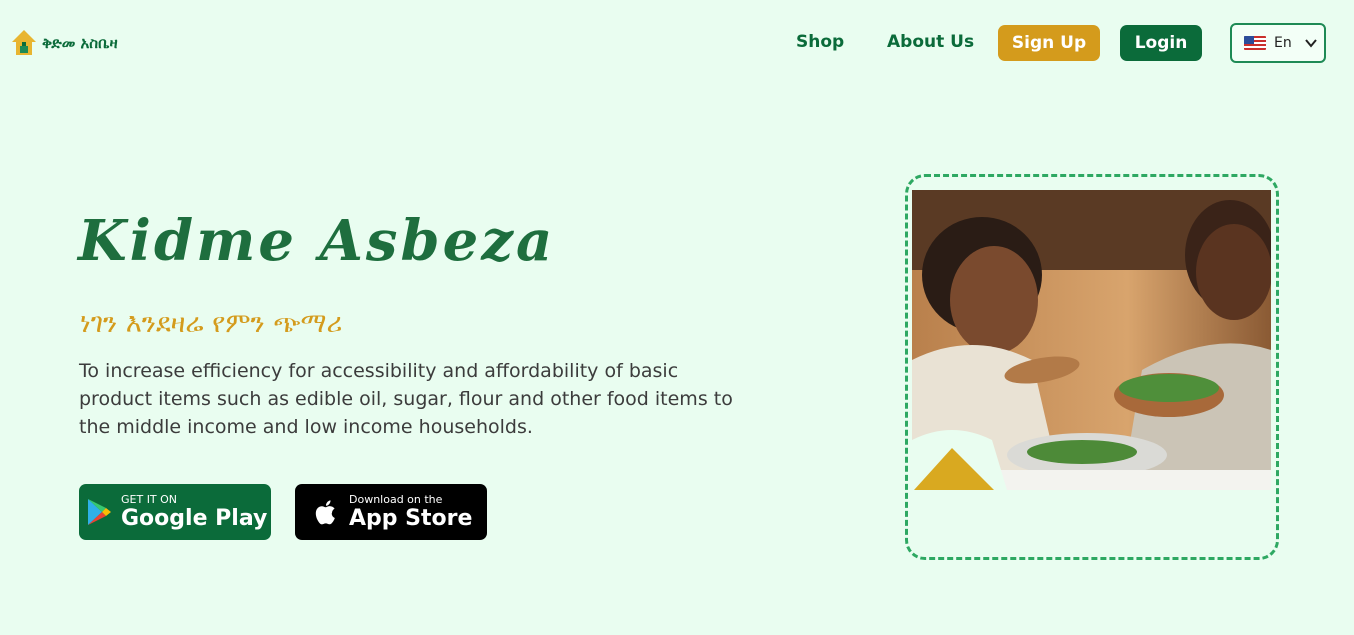 The width and height of the screenshot is (1354, 635). I want to click on language-selector: En, so click(1278, 43).